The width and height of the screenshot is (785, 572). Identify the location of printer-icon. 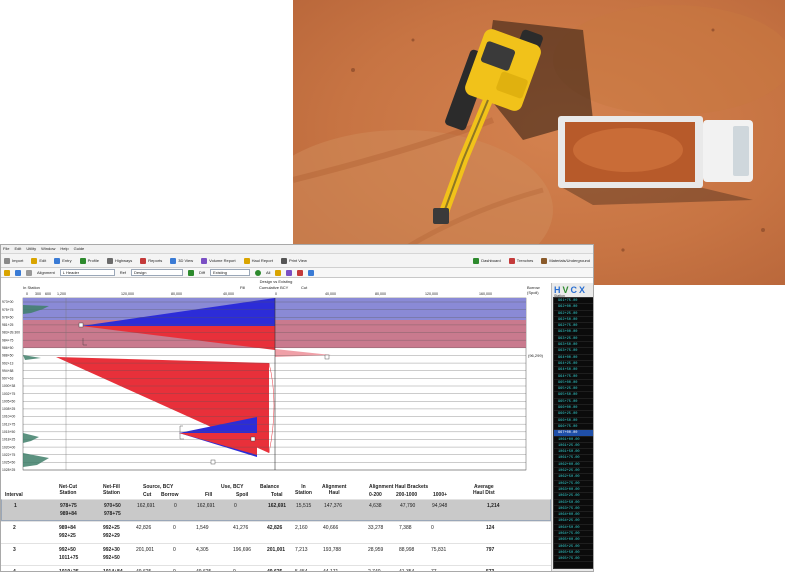
(283, 260).